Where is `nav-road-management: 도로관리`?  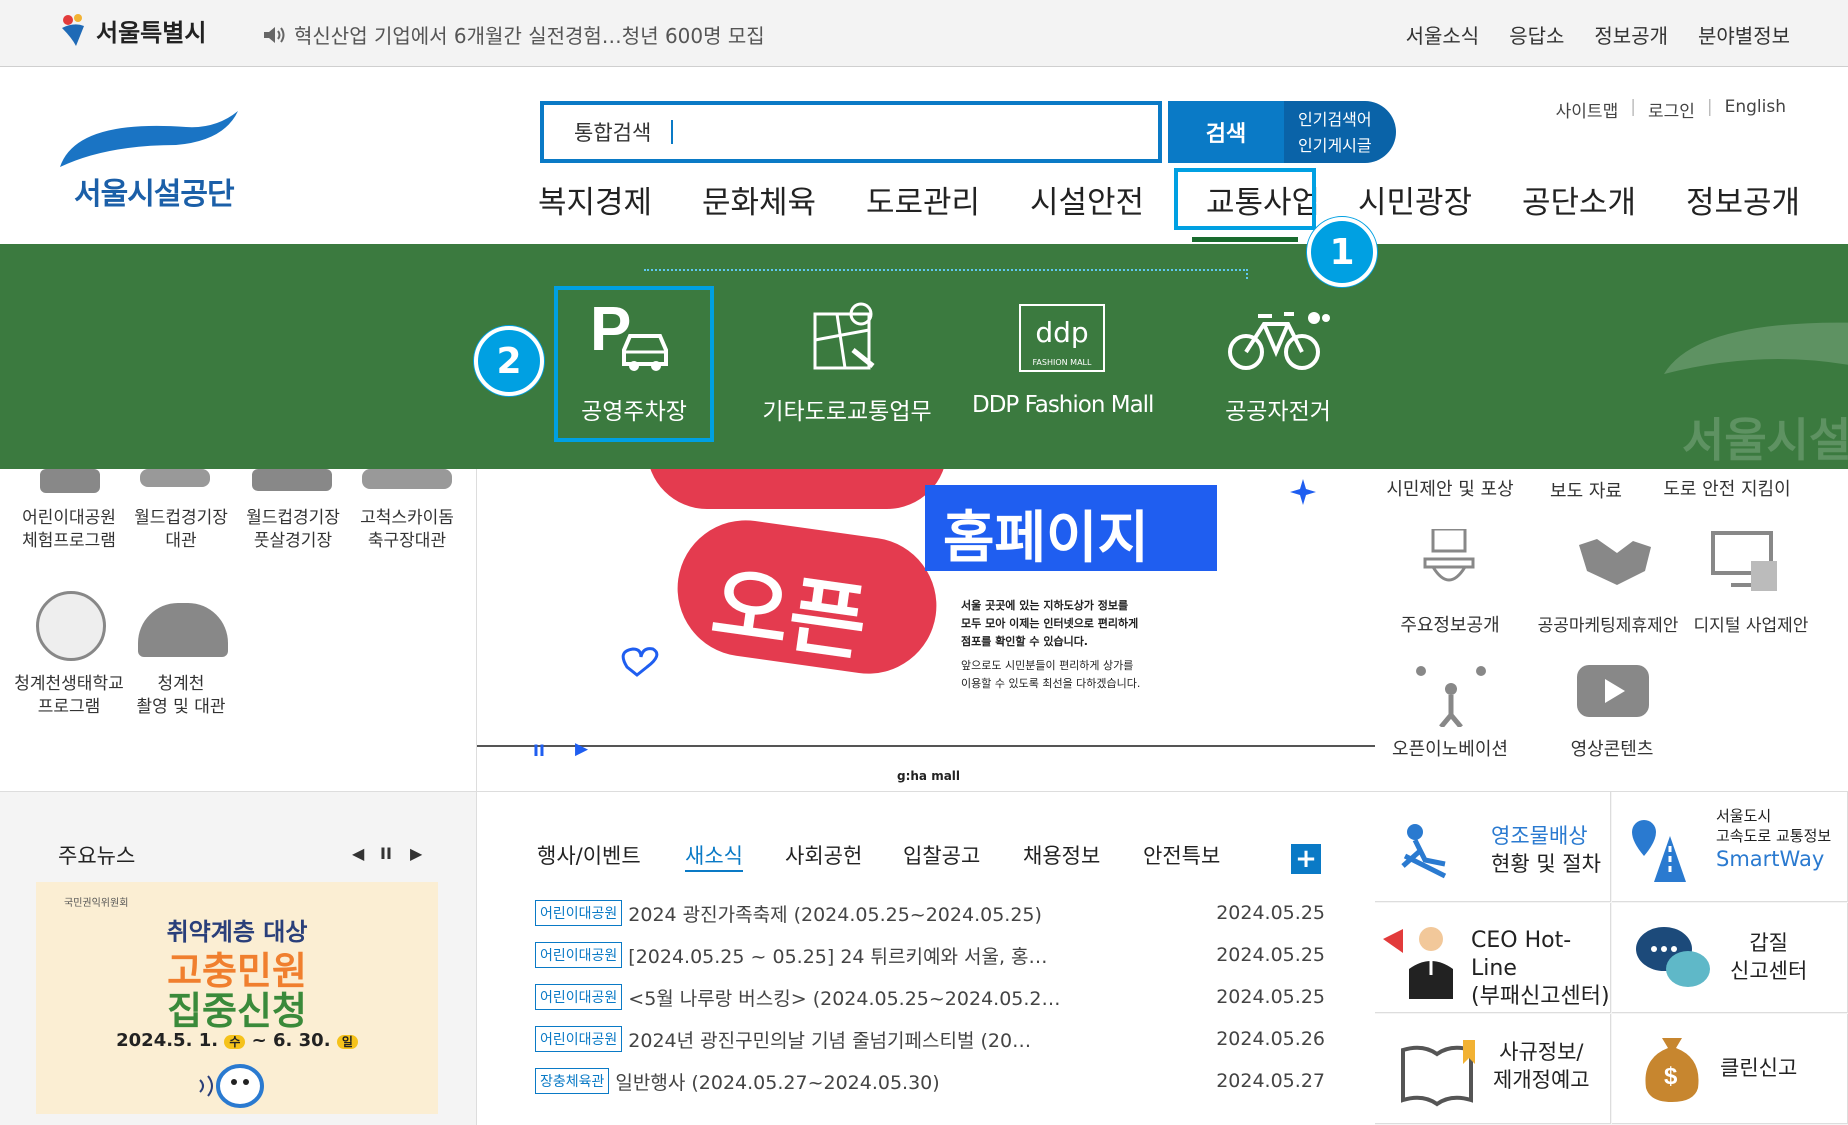 nav-road-management: 도로관리 is located at coordinates (948, 199).